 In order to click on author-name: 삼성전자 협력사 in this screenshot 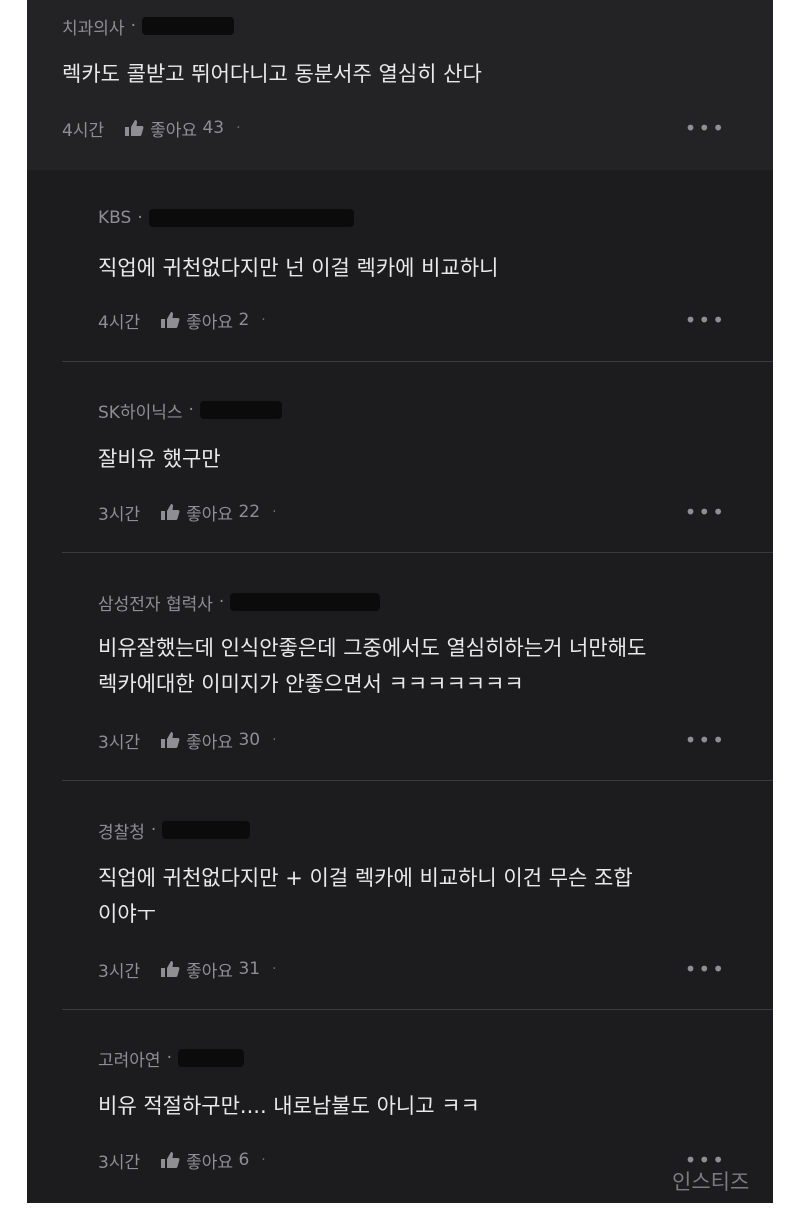, I will do `click(155, 602)`.